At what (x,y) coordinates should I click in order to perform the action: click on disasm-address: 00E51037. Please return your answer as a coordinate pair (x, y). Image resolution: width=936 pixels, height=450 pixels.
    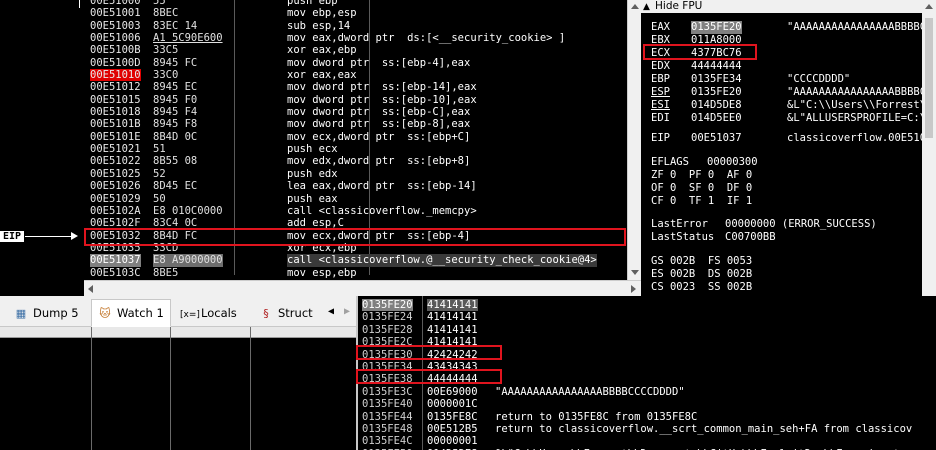
    Looking at the image, I should click on (115, 260).